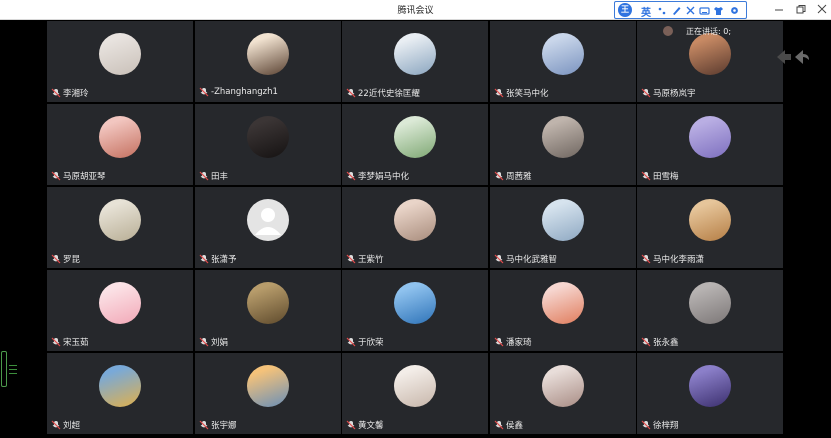  I want to click on participant-tile: 侯鑫, so click(563, 393).